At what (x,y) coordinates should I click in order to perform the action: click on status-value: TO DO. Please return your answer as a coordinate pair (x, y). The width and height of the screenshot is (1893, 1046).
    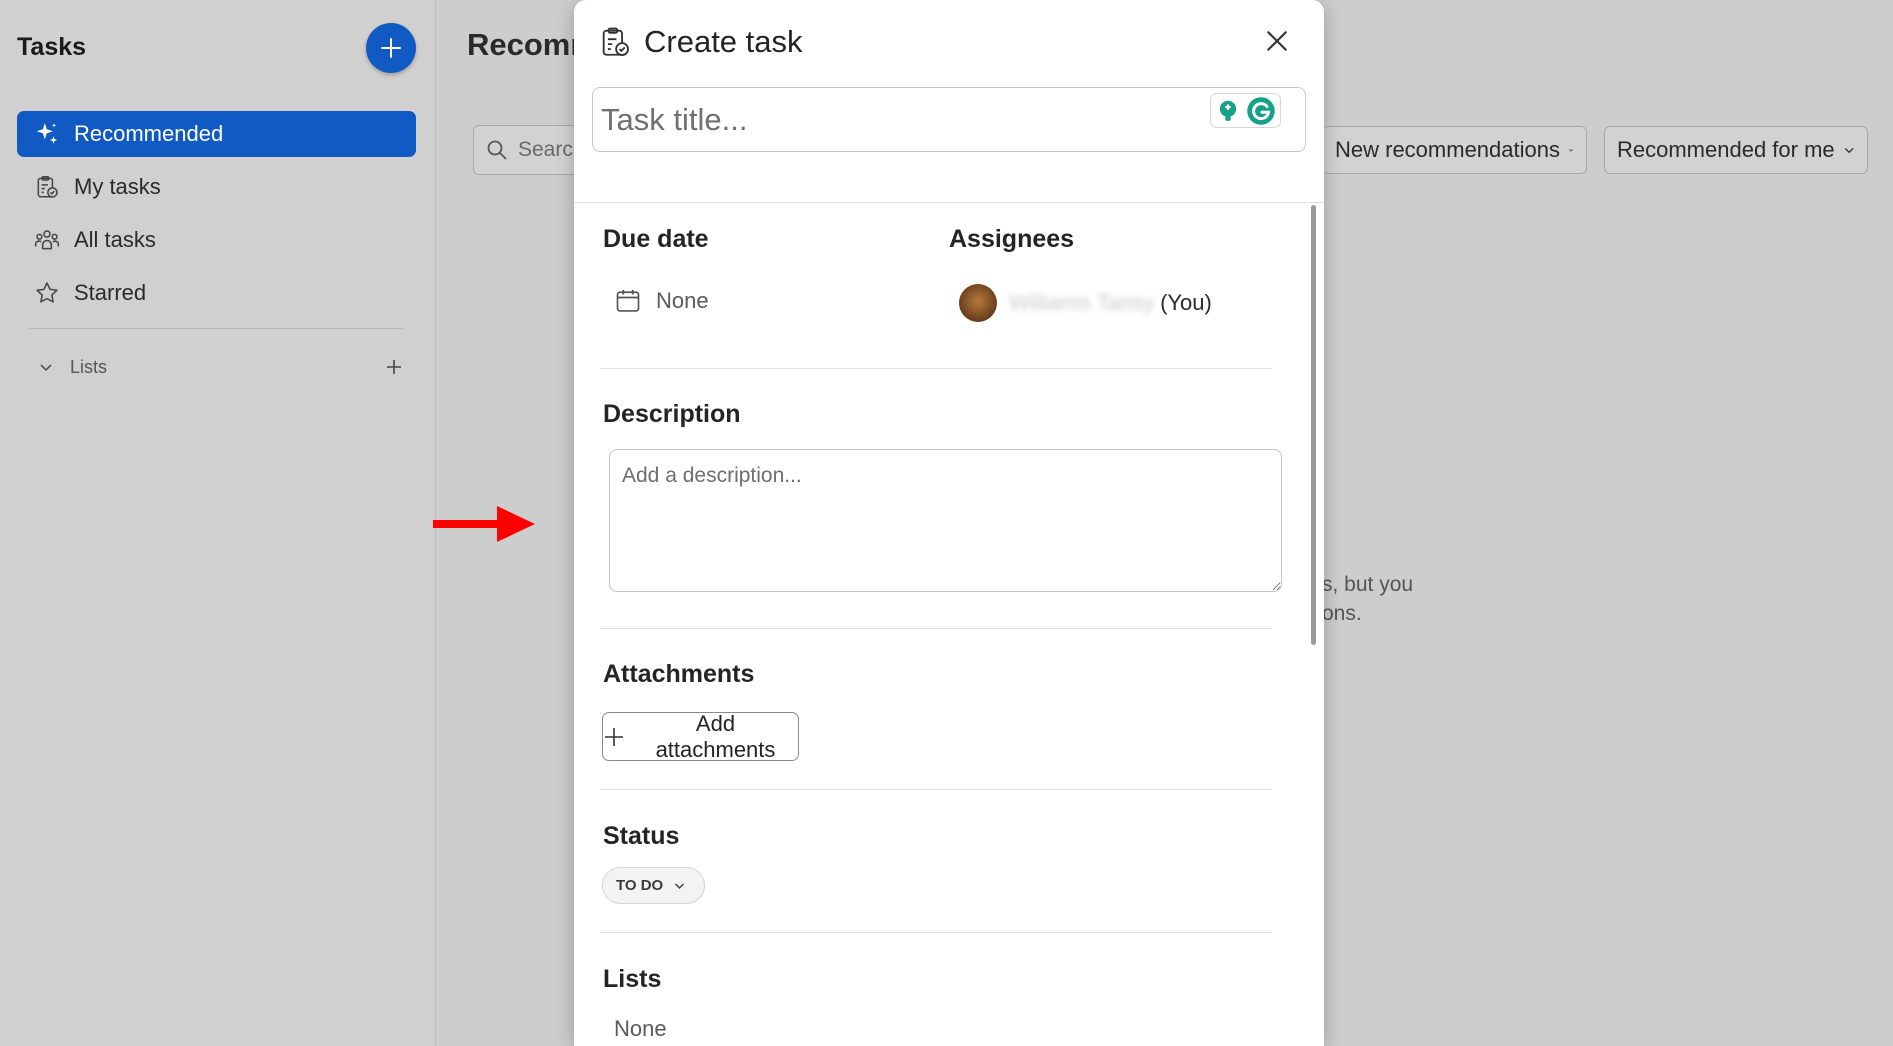
    Looking at the image, I should click on (640, 885).